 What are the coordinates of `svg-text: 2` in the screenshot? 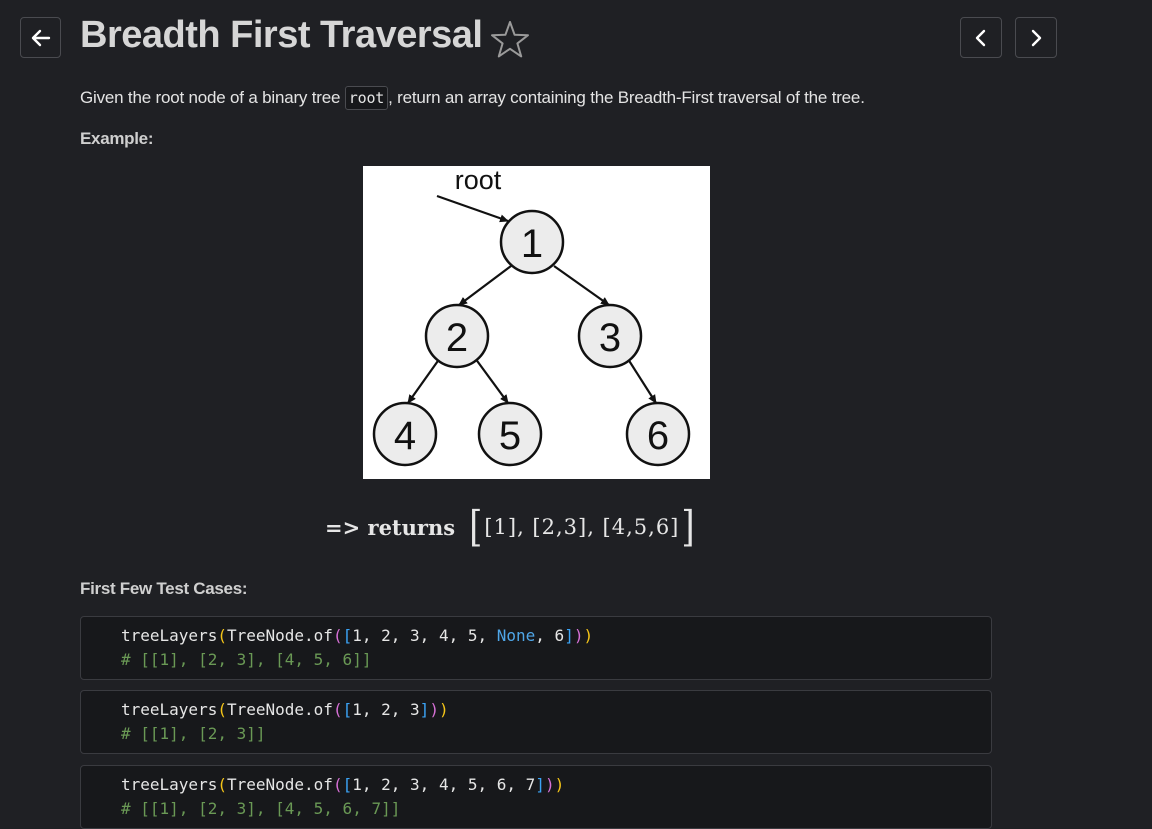 It's located at (457, 338).